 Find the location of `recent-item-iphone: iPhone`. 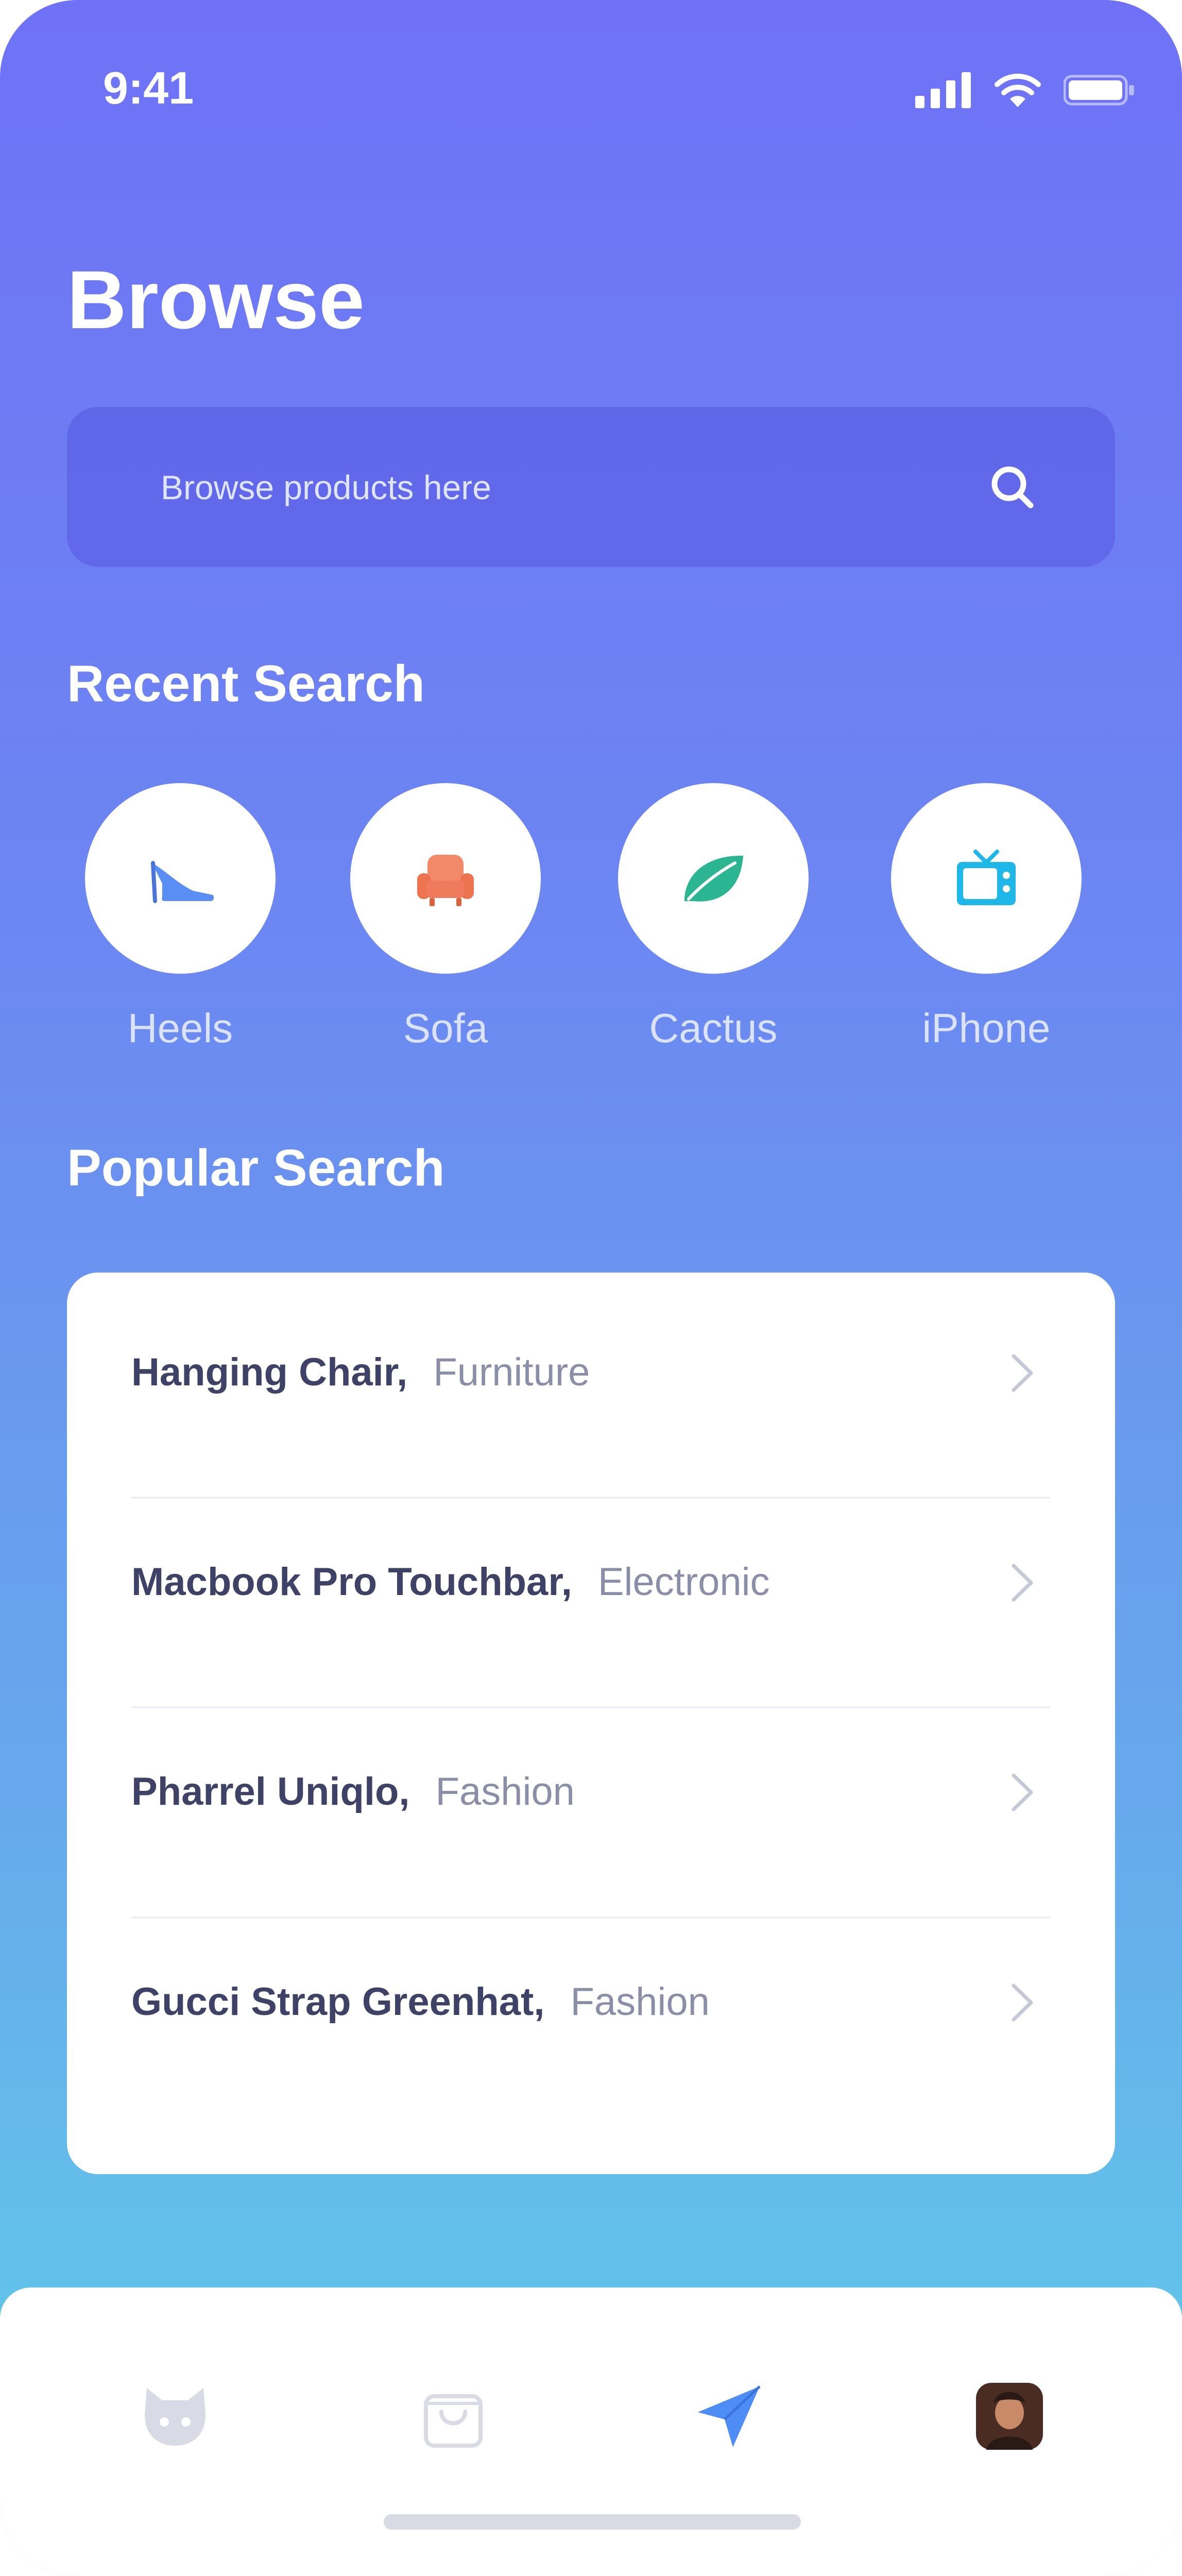

recent-item-iphone: iPhone is located at coordinates (986, 917).